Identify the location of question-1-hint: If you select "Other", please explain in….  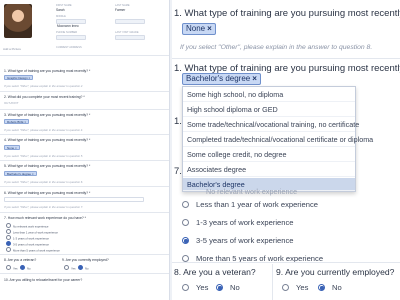
(276, 47).